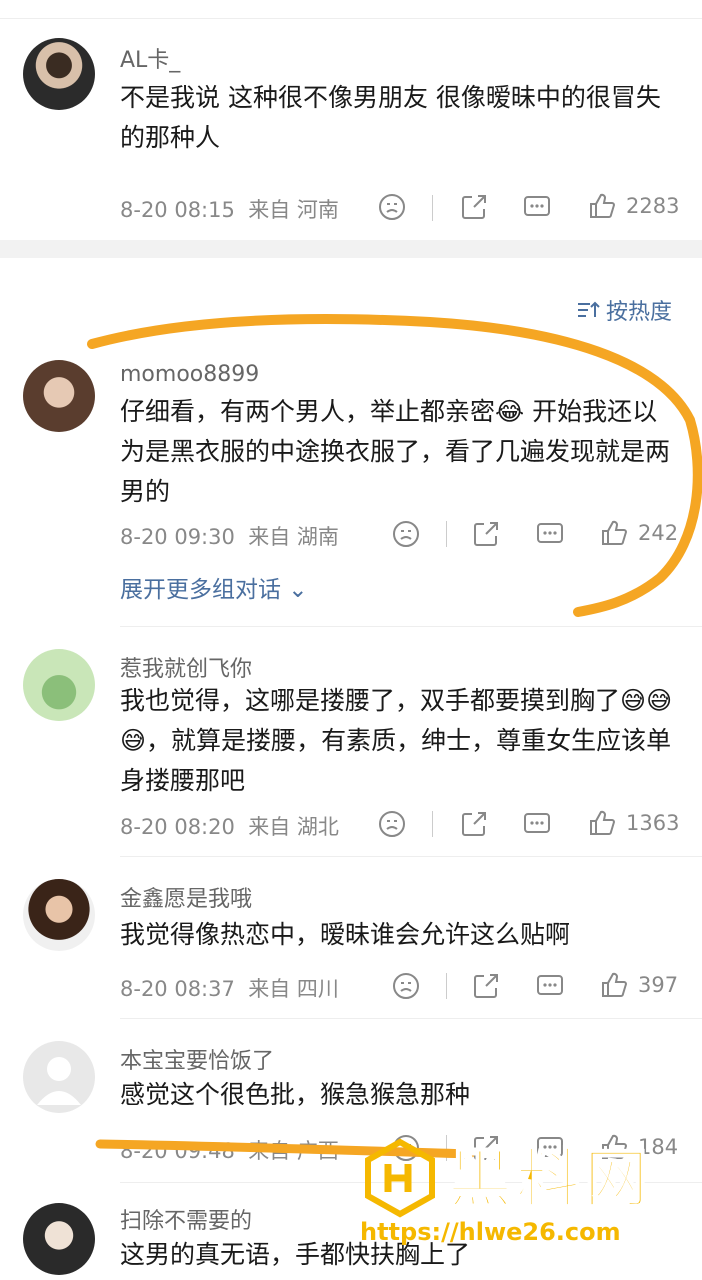 This screenshot has width=702, height=1280. Describe the element at coordinates (549, 1180) in the screenshot. I see `watermark-brand: 黑料网` at that location.